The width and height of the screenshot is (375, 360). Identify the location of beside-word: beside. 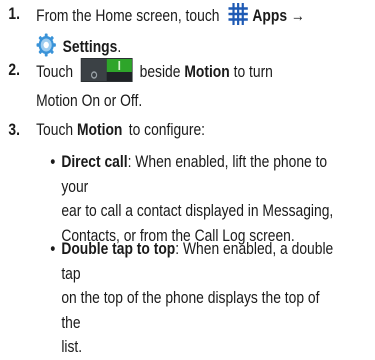
(160, 72).